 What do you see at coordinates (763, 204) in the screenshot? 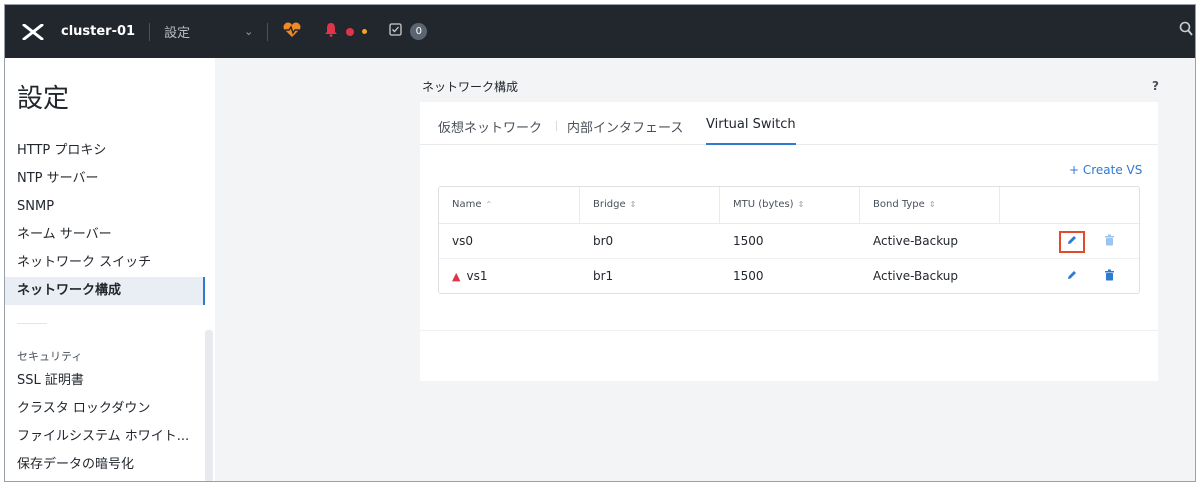
I see `column-header-mtu-label: MTU (bytes)` at bounding box center [763, 204].